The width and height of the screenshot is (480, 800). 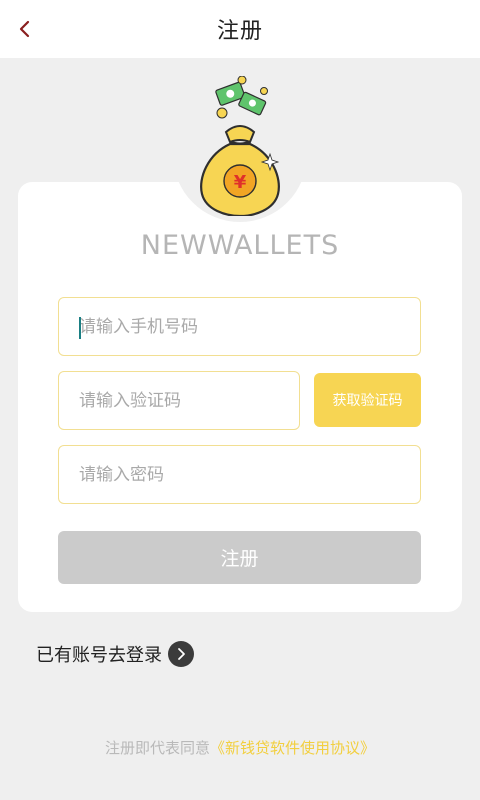 I want to click on app-header: 注册, so click(x=240, y=29).